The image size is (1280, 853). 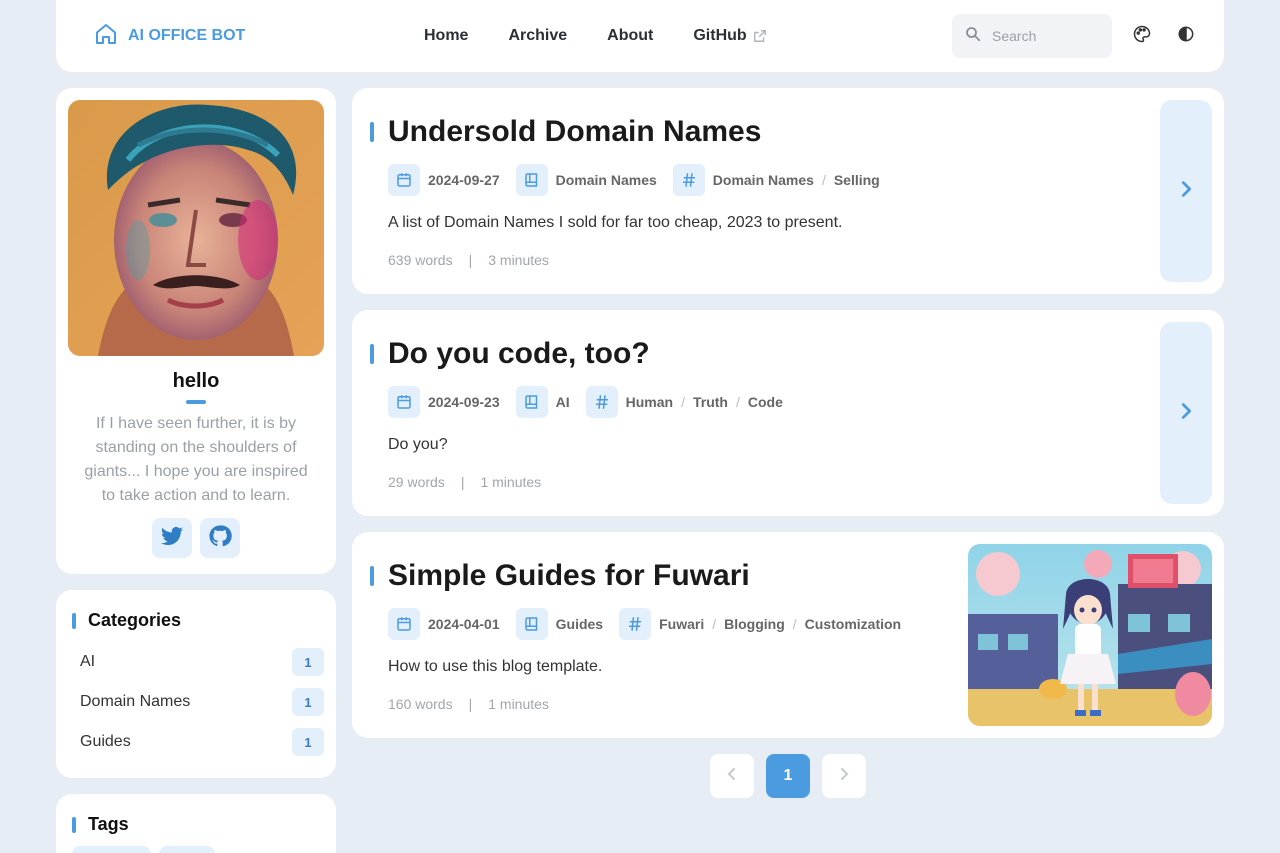 What do you see at coordinates (196, 402) in the screenshot?
I see `name-underline` at bounding box center [196, 402].